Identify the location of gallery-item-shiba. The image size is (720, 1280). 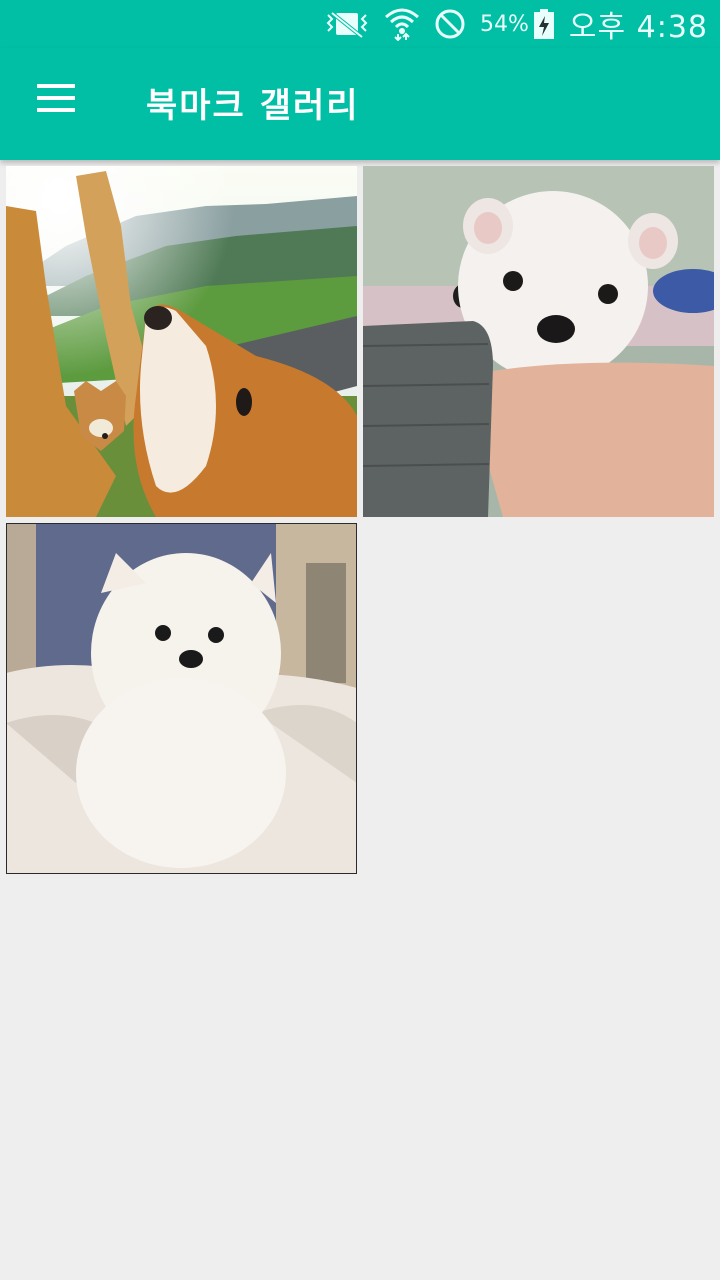
(181, 341).